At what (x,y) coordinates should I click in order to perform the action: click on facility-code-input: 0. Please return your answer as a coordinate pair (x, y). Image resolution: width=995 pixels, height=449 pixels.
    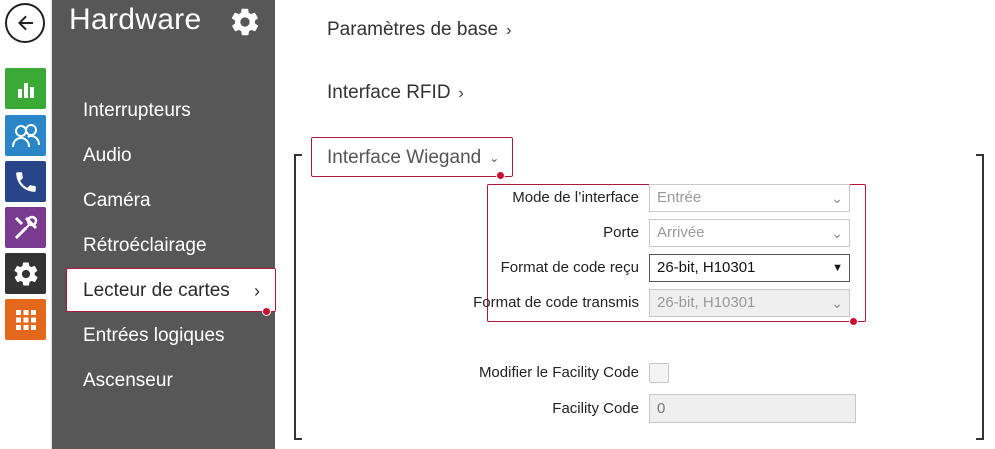
    Looking at the image, I should click on (752, 408).